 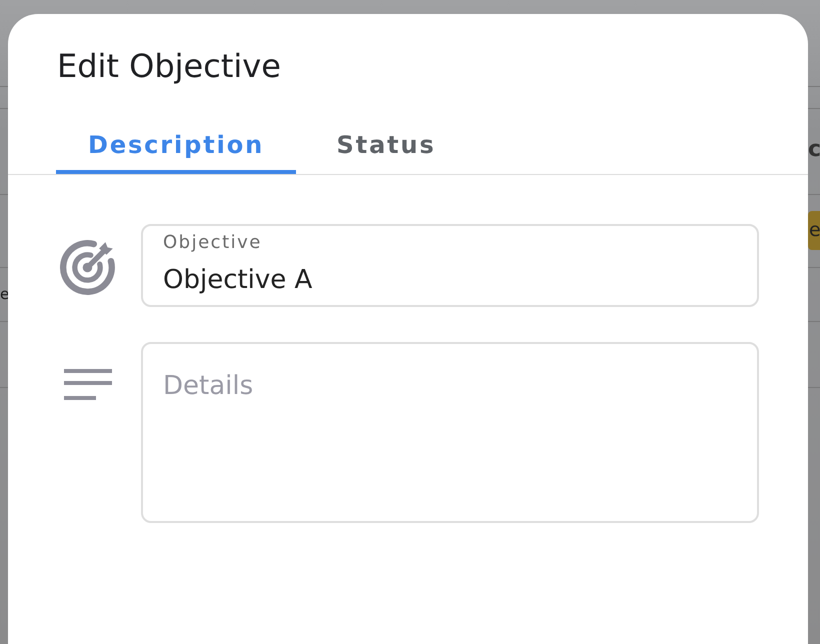 What do you see at coordinates (169, 65) in the screenshot?
I see `dialog-title: Edit Objective` at bounding box center [169, 65].